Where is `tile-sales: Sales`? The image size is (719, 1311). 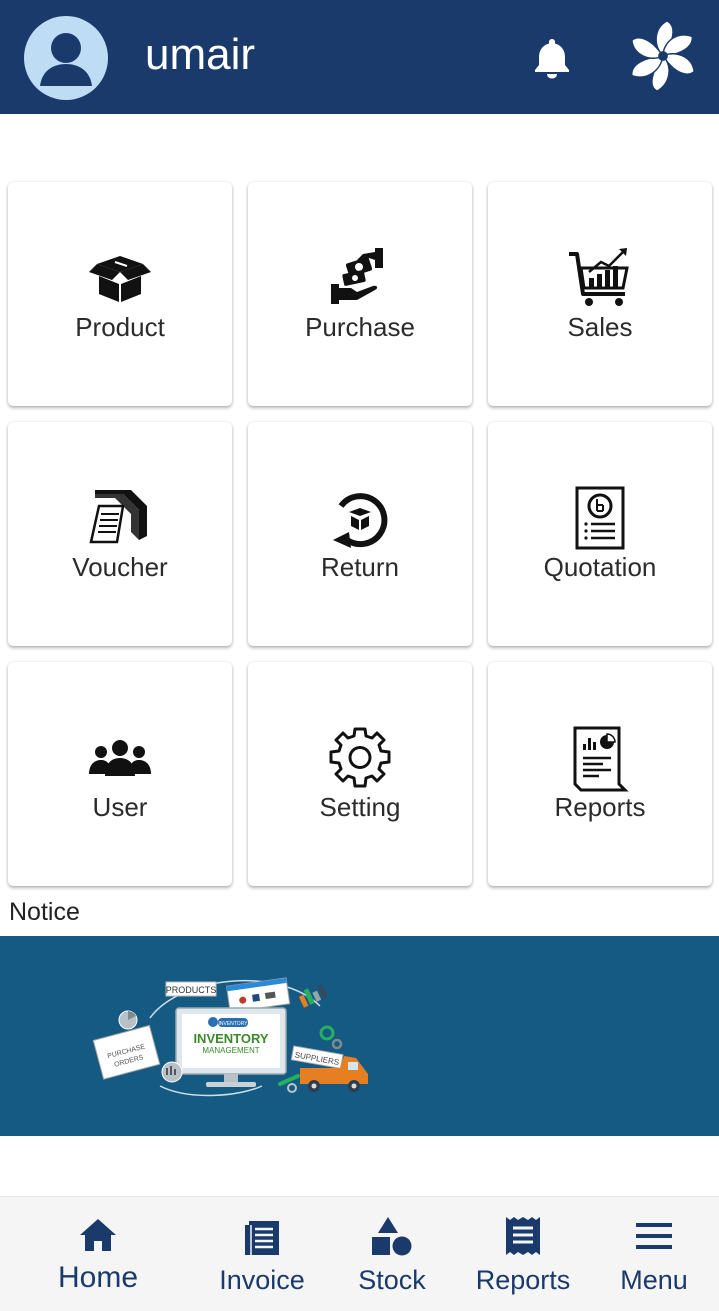
tile-sales: Sales is located at coordinates (600, 294).